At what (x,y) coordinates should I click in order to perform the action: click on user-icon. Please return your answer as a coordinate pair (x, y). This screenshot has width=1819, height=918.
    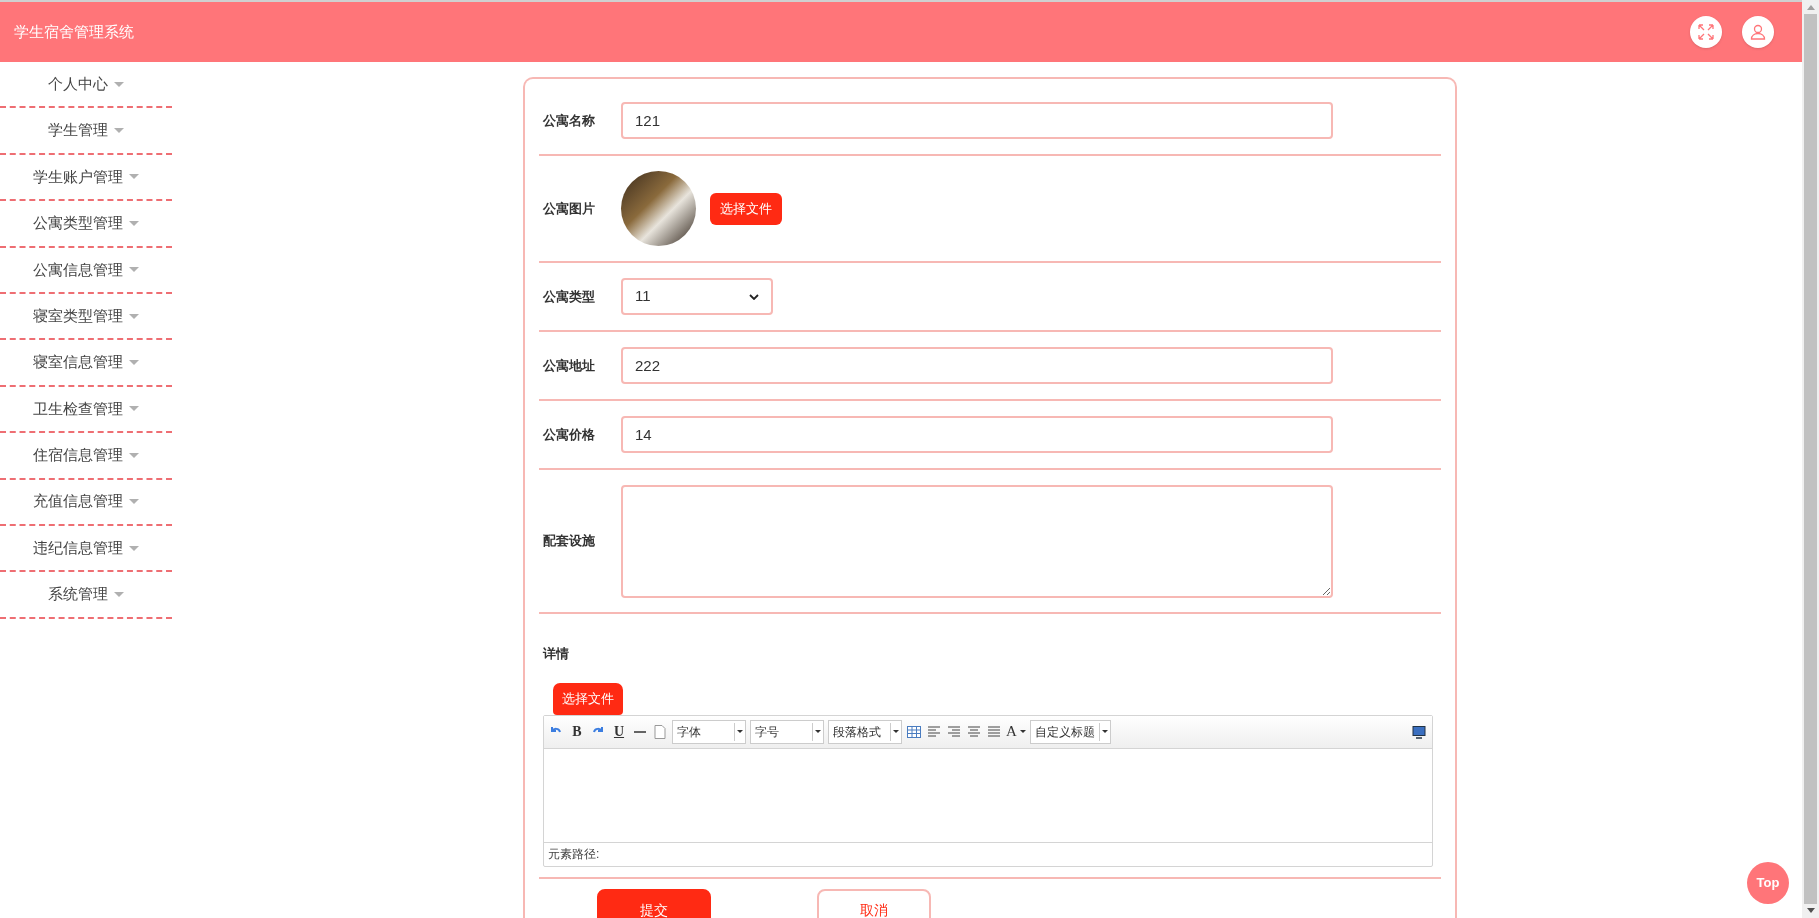
    Looking at the image, I should click on (1758, 32).